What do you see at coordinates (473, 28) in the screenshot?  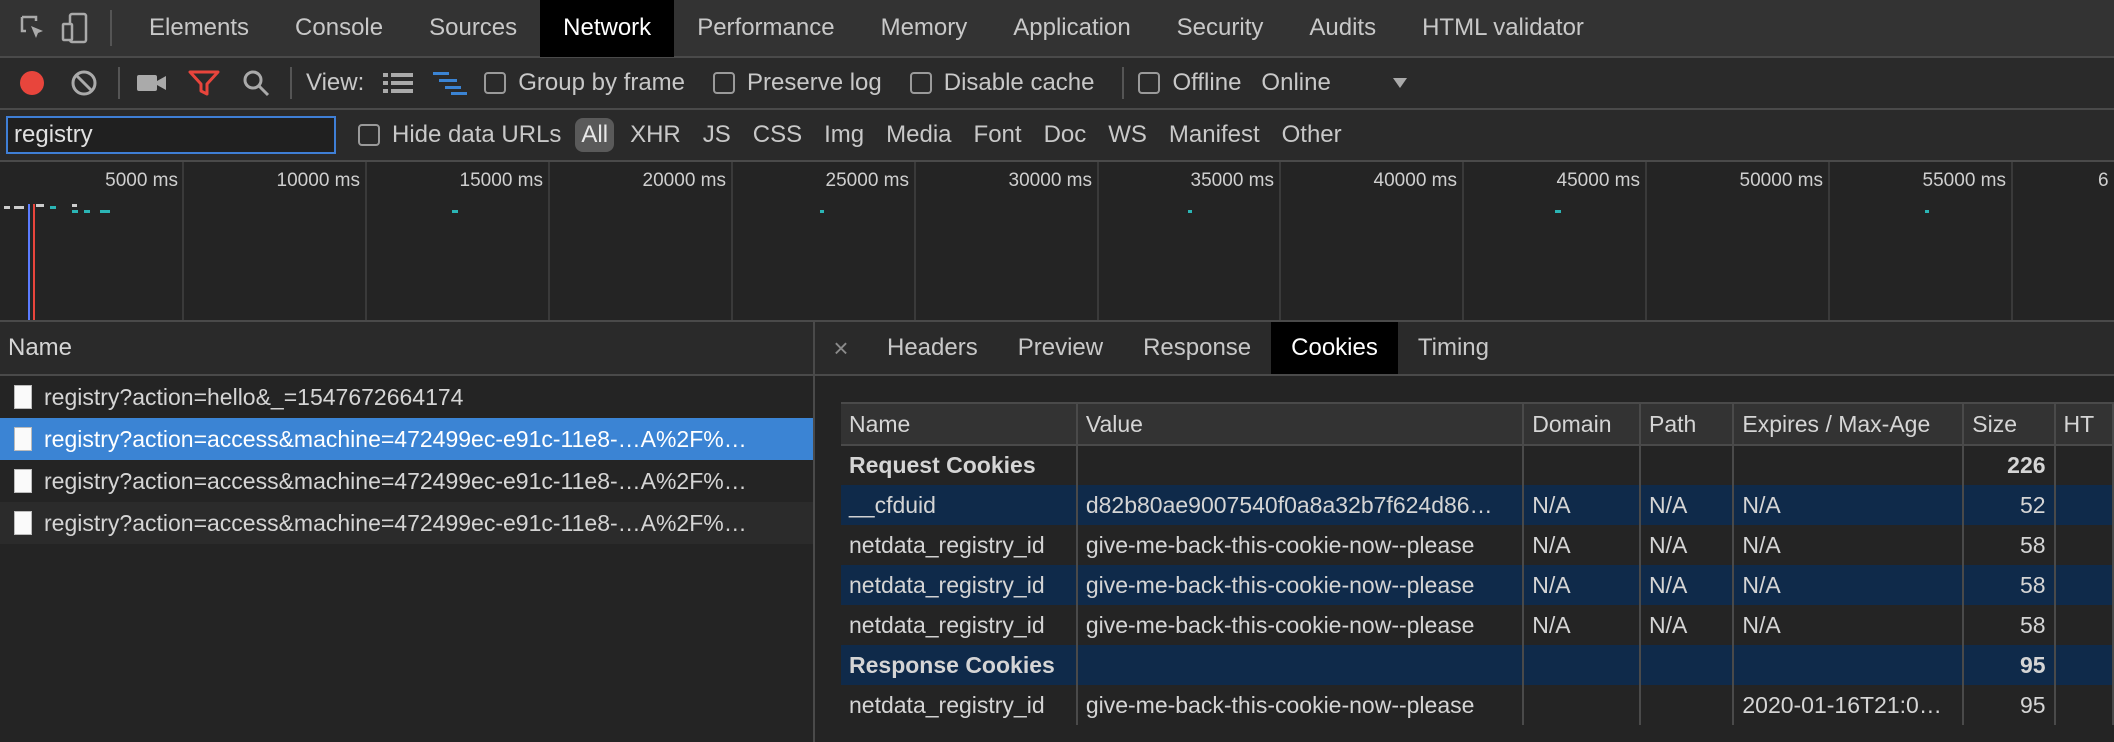 I see `tab-sources: Sources` at bounding box center [473, 28].